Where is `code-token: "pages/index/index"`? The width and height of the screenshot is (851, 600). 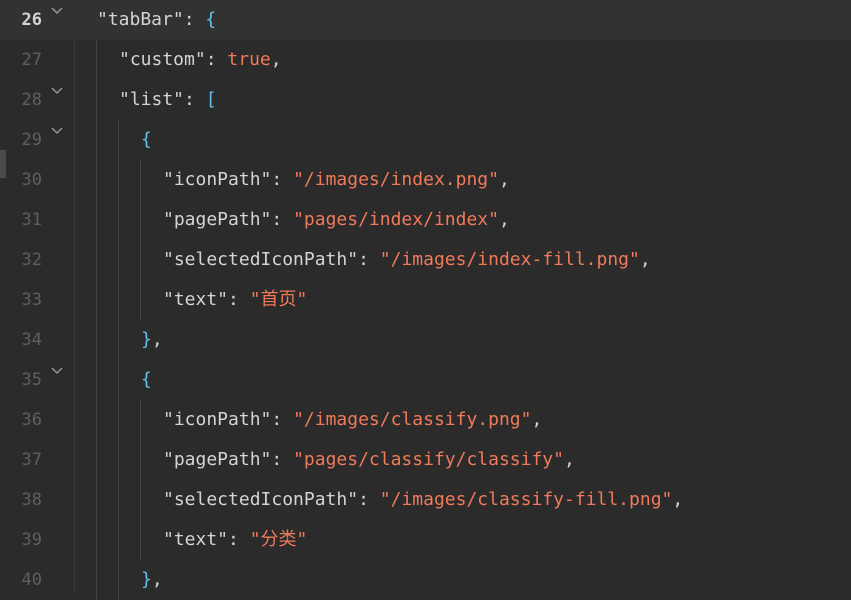 code-token: "pages/index/index" is located at coordinates (396, 219).